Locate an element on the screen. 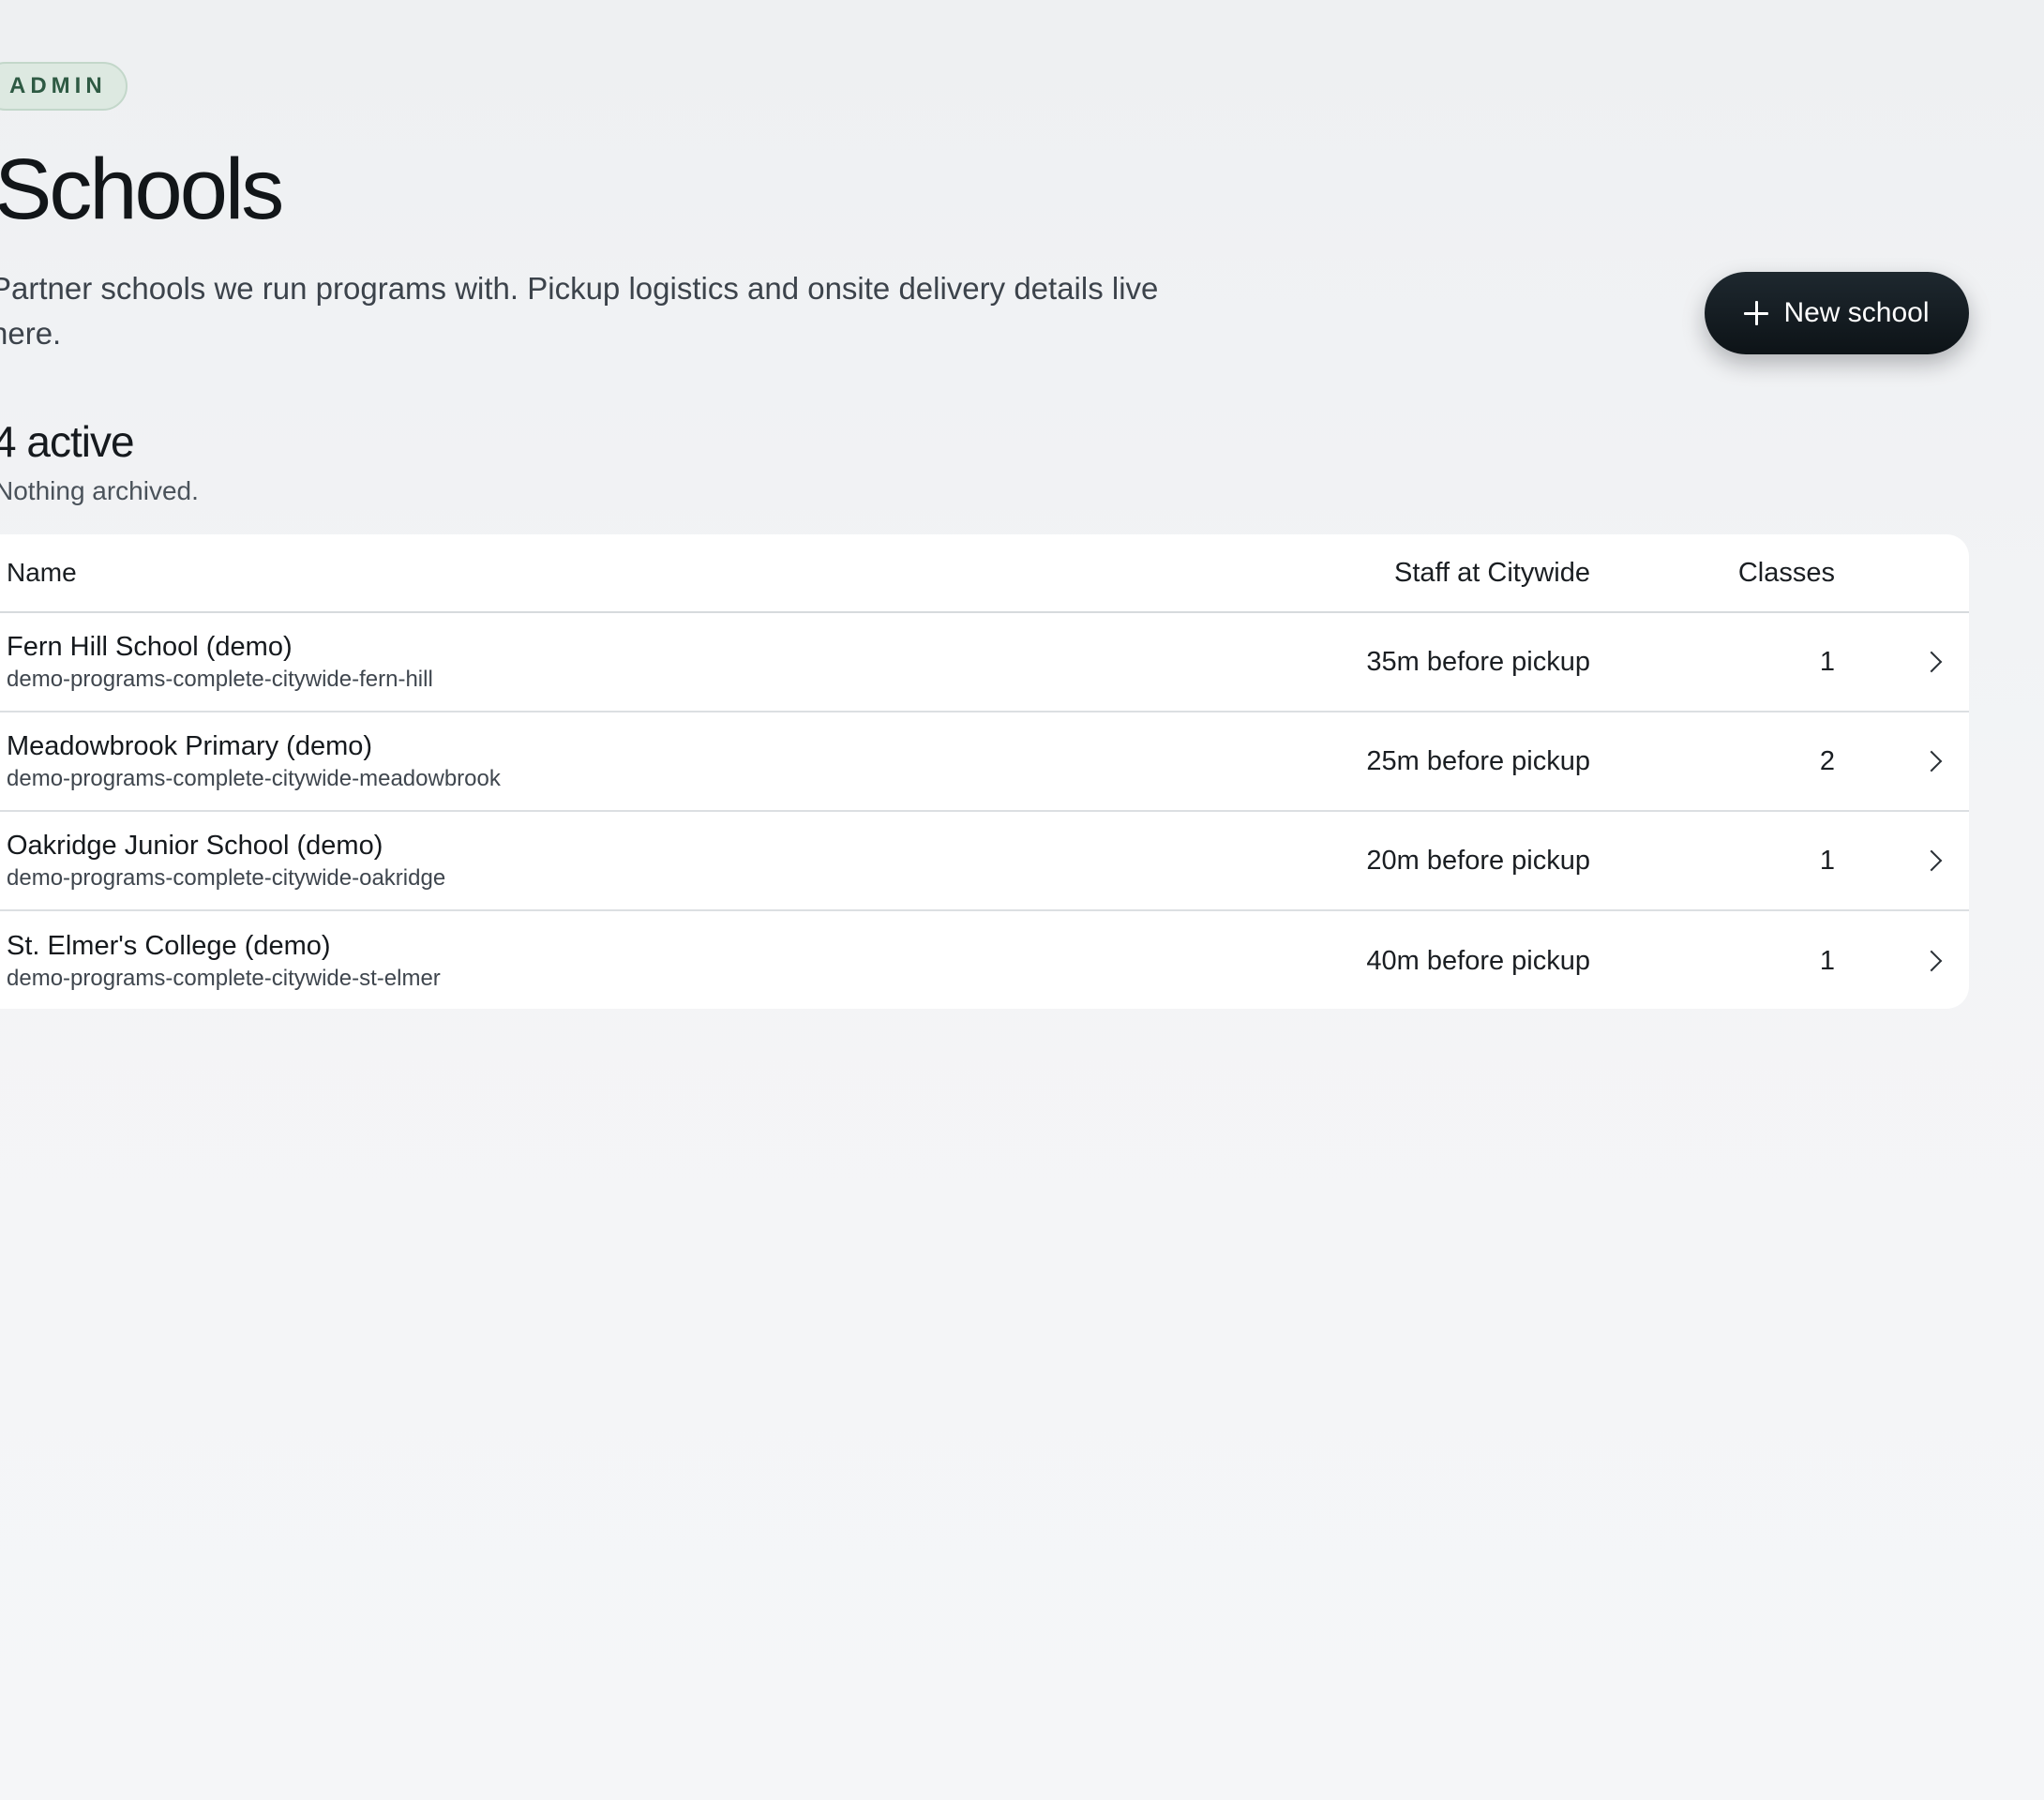 Image resolution: width=2044 pixels, height=1800 pixels. column-header-staff: Staff at Citywide is located at coordinates (1492, 572).